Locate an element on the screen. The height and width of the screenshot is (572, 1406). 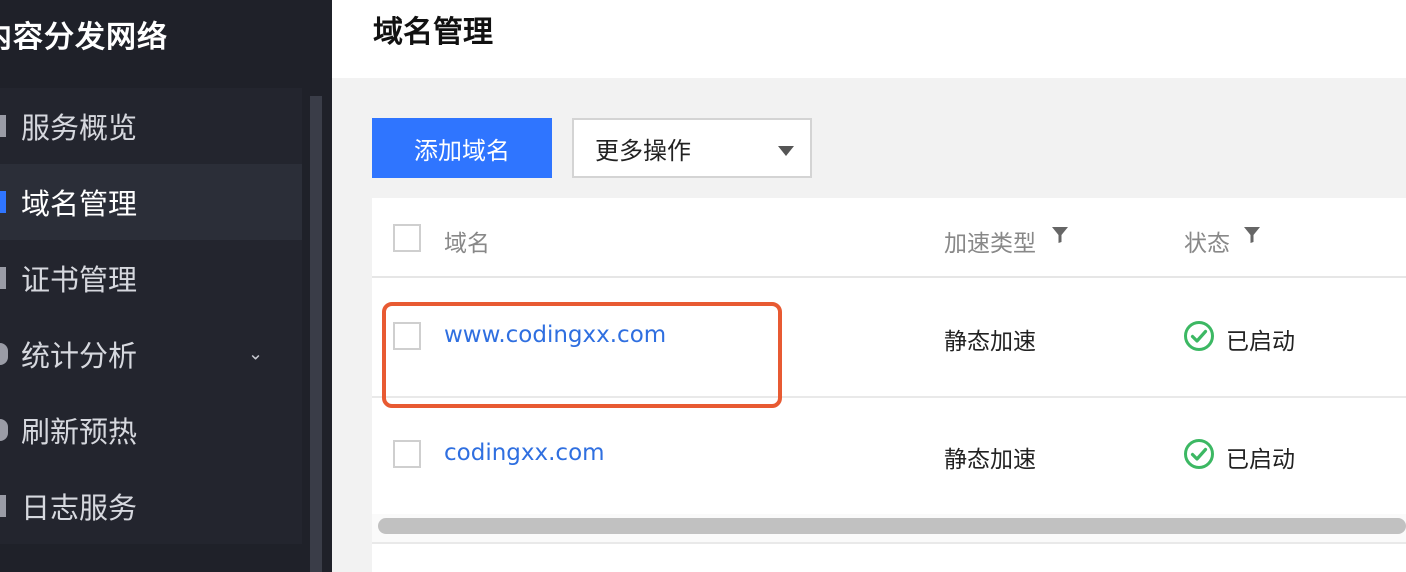
sidebar-item-label: 日志服务 is located at coordinates (79, 508).